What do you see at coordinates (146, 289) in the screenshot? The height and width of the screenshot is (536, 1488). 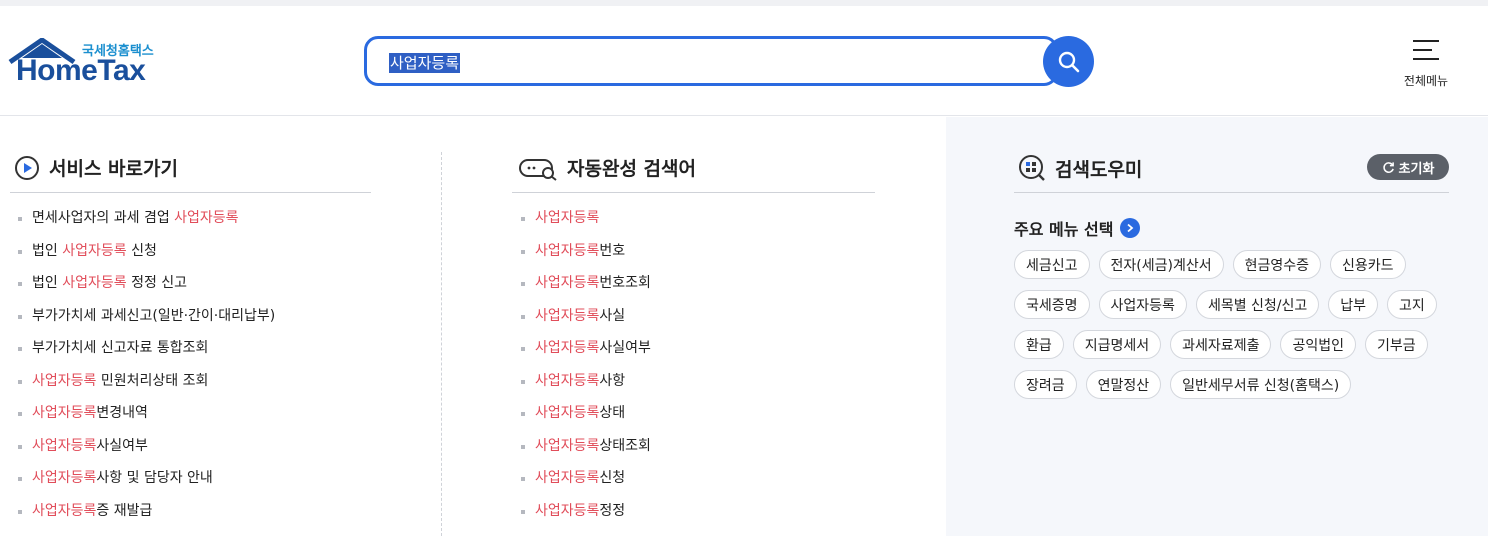 I see `service-link: 법인 사업자등록 정정 신고` at bounding box center [146, 289].